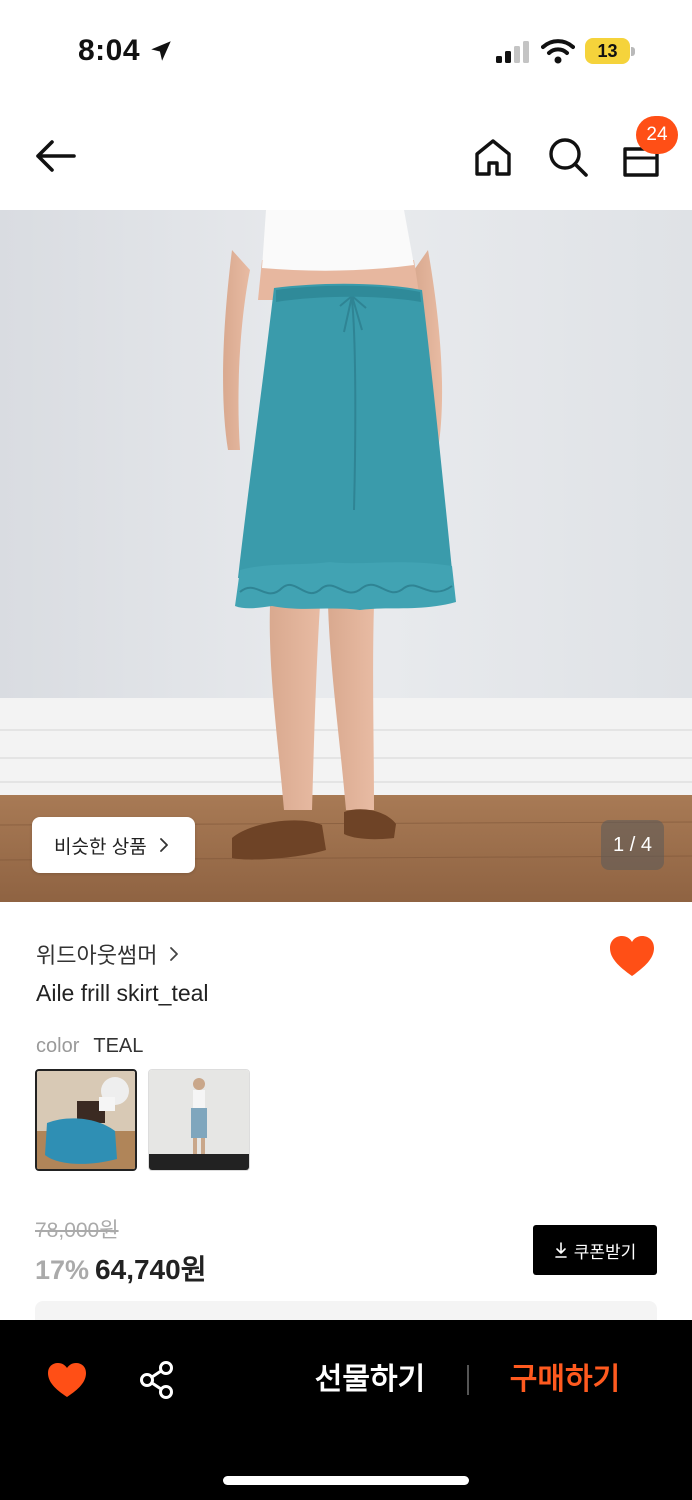 The width and height of the screenshot is (692, 1500). What do you see at coordinates (568, 157) in the screenshot?
I see `search-icon` at bounding box center [568, 157].